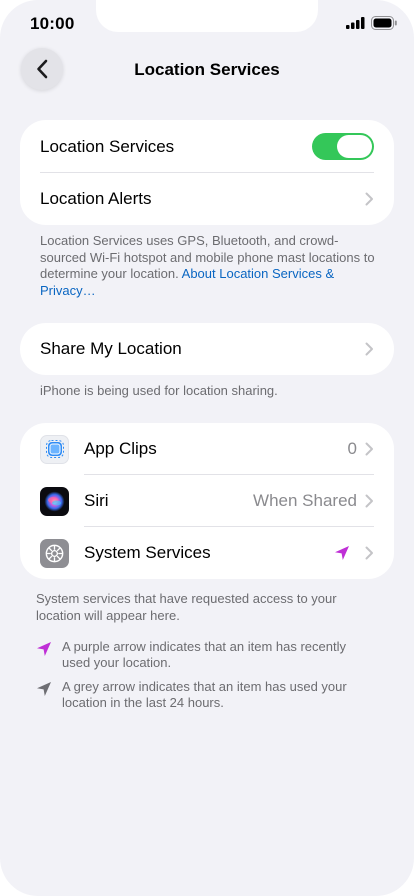  I want to click on app-row-app-clips: App Clips 0, so click(207, 449).